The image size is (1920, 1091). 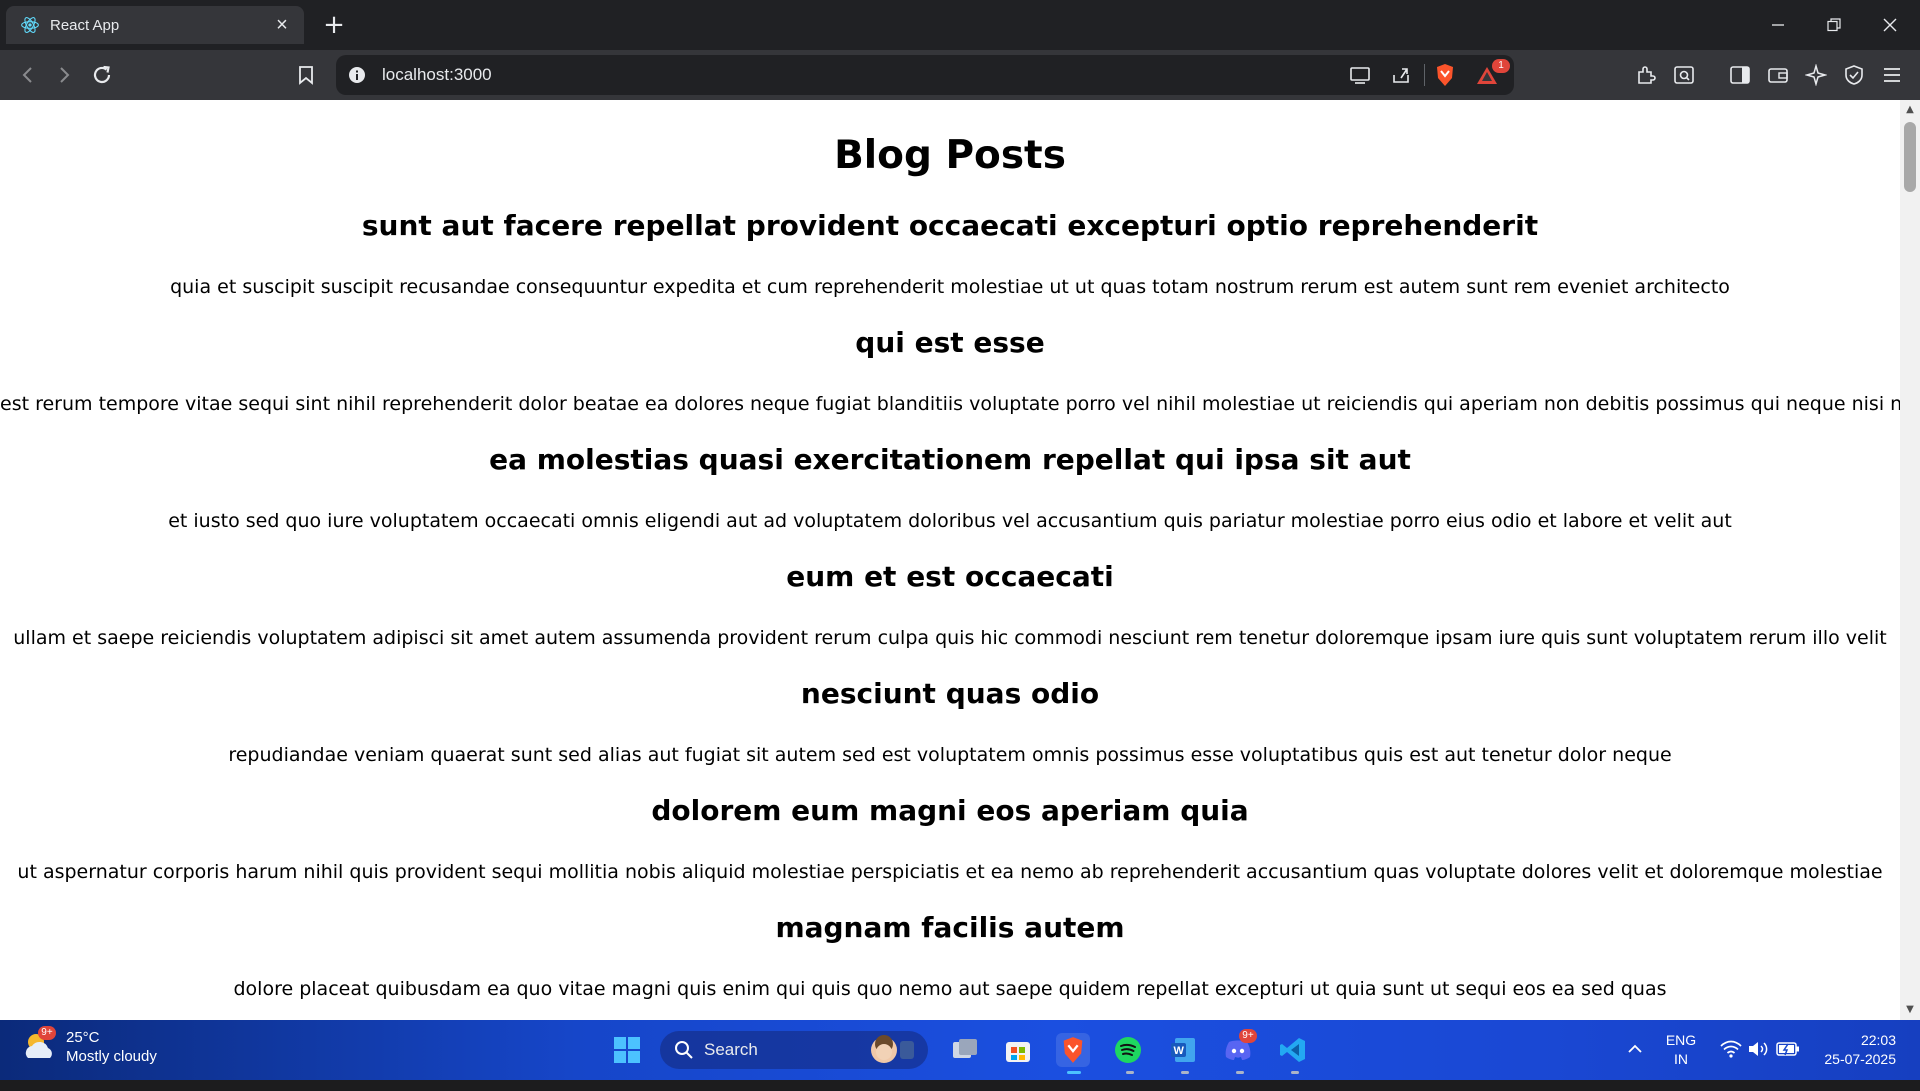 What do you see at coordinates (1074, 1072) in the screenshot?
I see `active-indicator` at bounding box center [1074, 1072].